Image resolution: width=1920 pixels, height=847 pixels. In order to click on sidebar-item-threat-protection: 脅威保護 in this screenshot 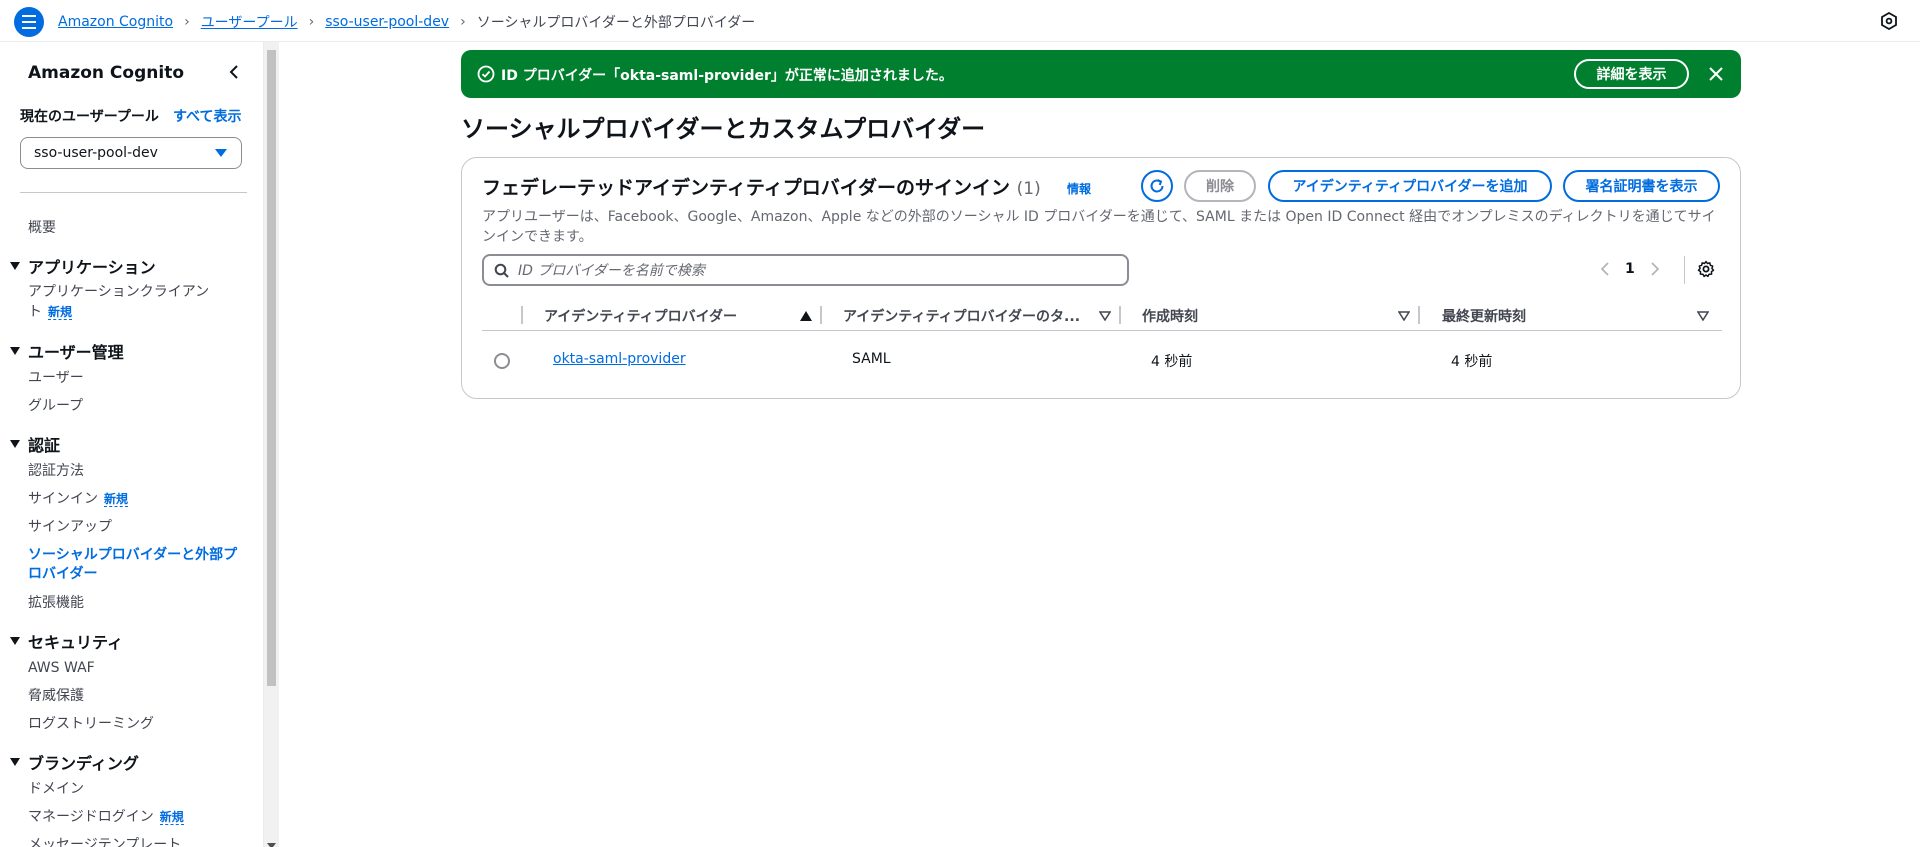, I will do `click(56, 696)`.